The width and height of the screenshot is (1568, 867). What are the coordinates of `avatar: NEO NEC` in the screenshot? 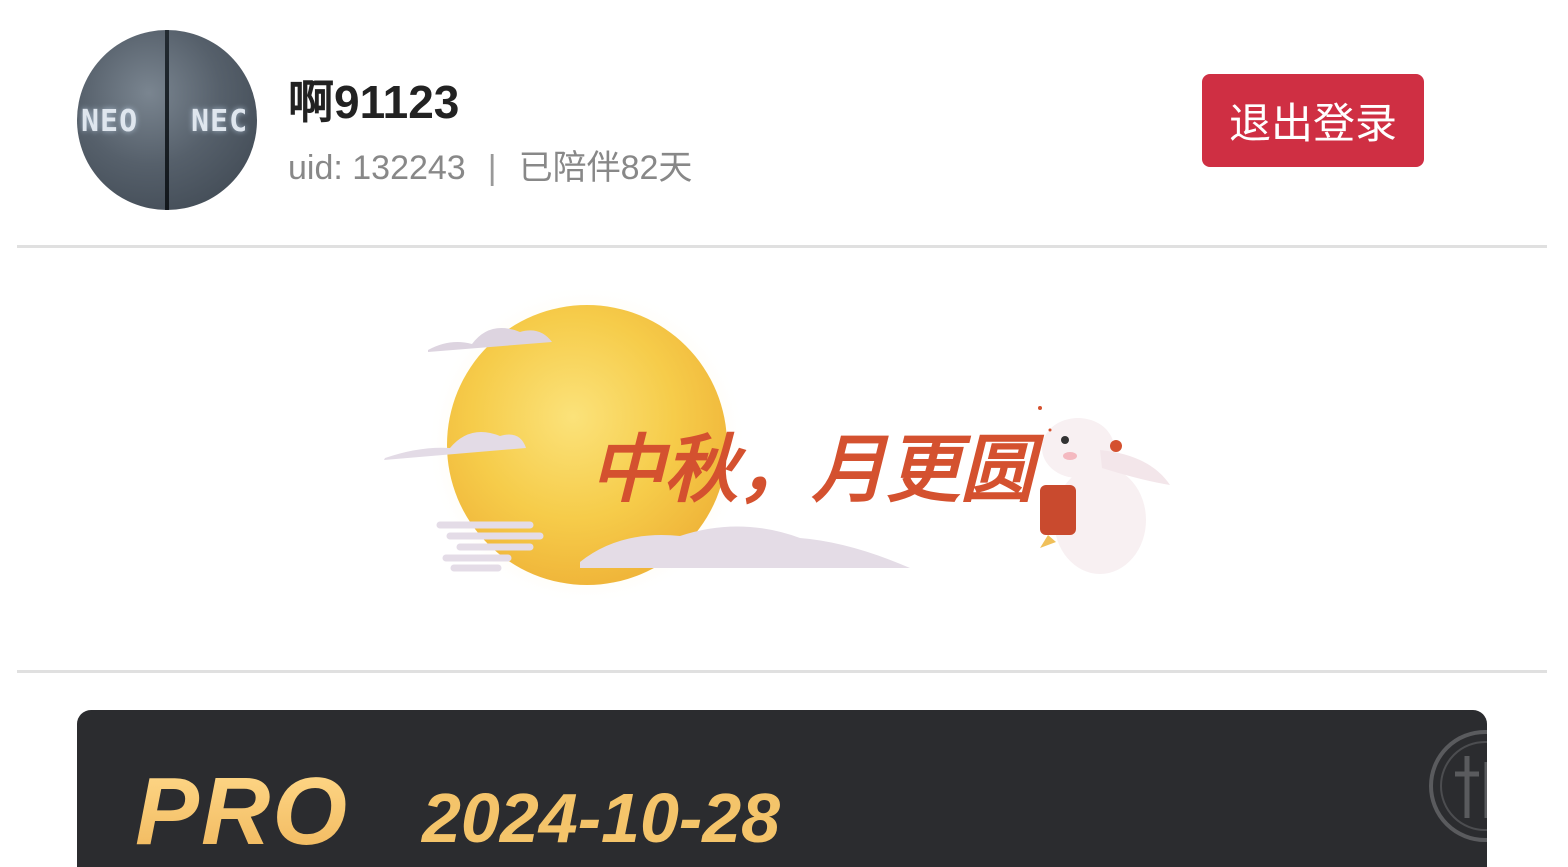 It's located at (167, 120).